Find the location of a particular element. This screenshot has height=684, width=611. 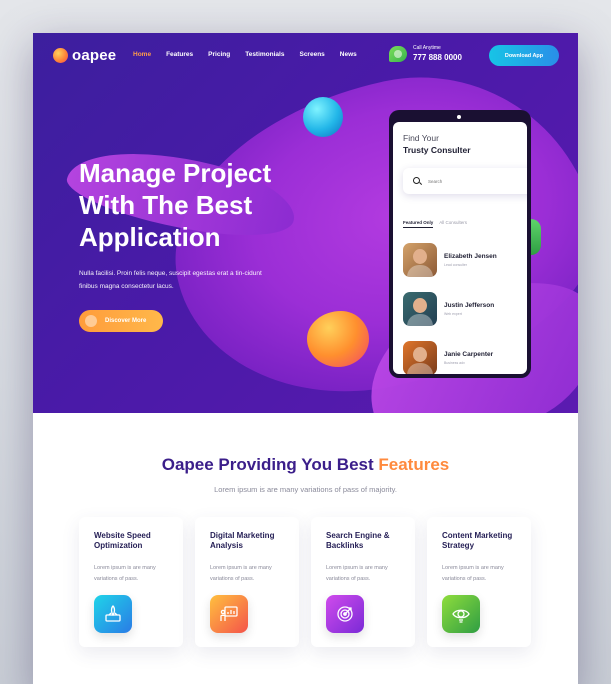

consultant-info: Justin Jefferson Web expert is located at coordinates (469, 309).